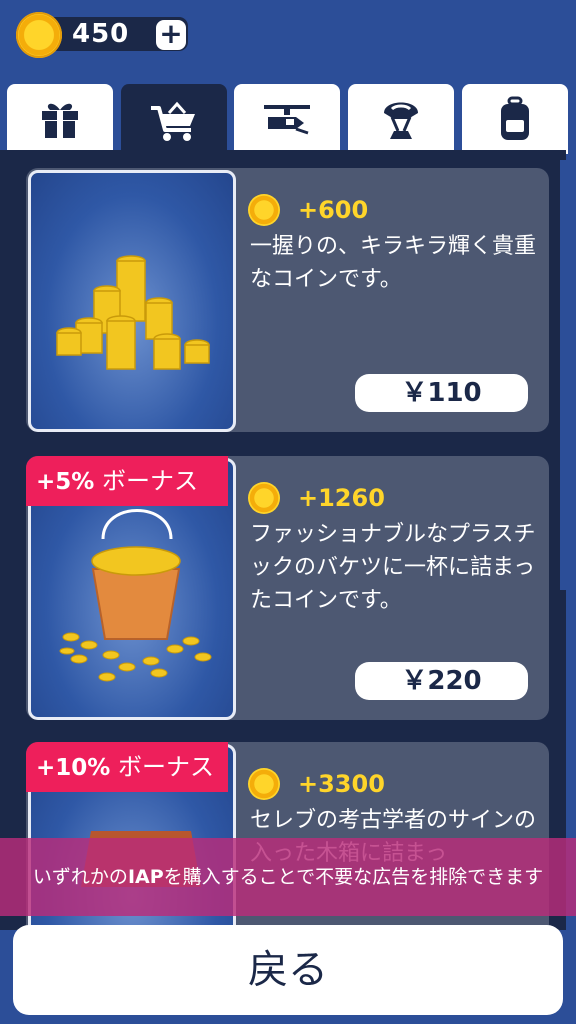 Image resolution: width=576 pixels, height=1024 pixels. Describe the element at coordinates (341, 784) in the screenshot. I see `item-amount: +3300` at that location.